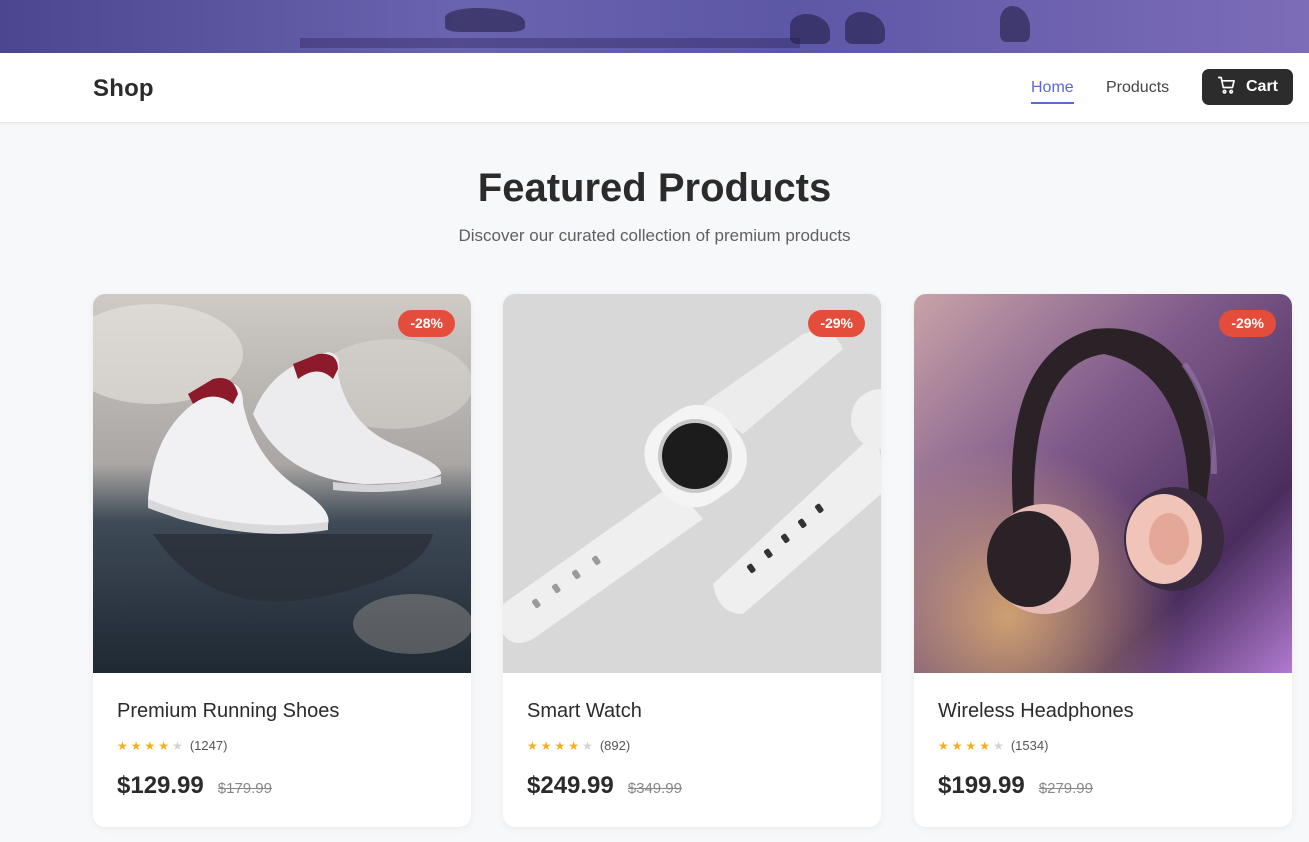 The height and width of the screenshot is (842, 1309). What do you see at coordinates (584, 711) in the screenshot?
I see `product-name: Smart Watch` at bounding box center [584, 711].